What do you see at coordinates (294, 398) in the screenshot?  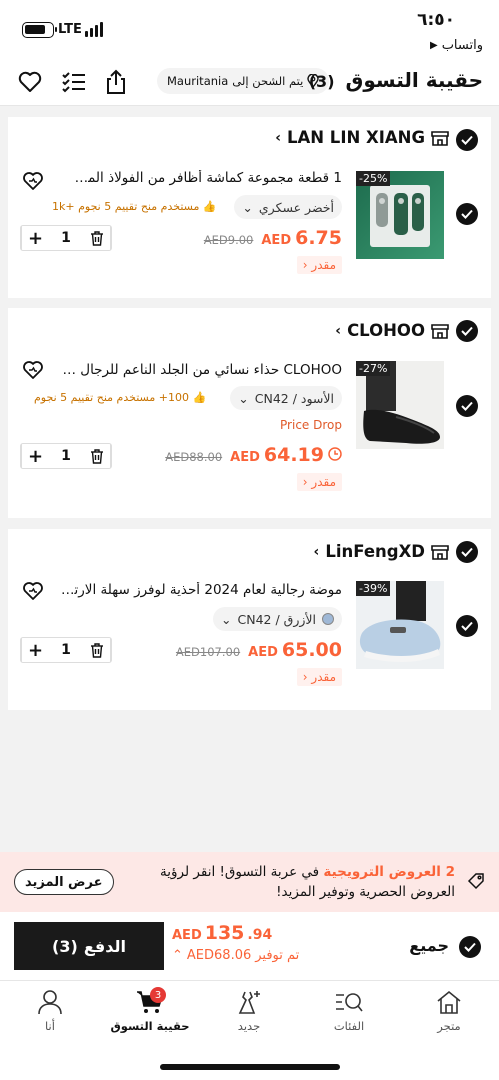 I see `variant-label: الأسود / CN42` at bounding box center [294, 398].